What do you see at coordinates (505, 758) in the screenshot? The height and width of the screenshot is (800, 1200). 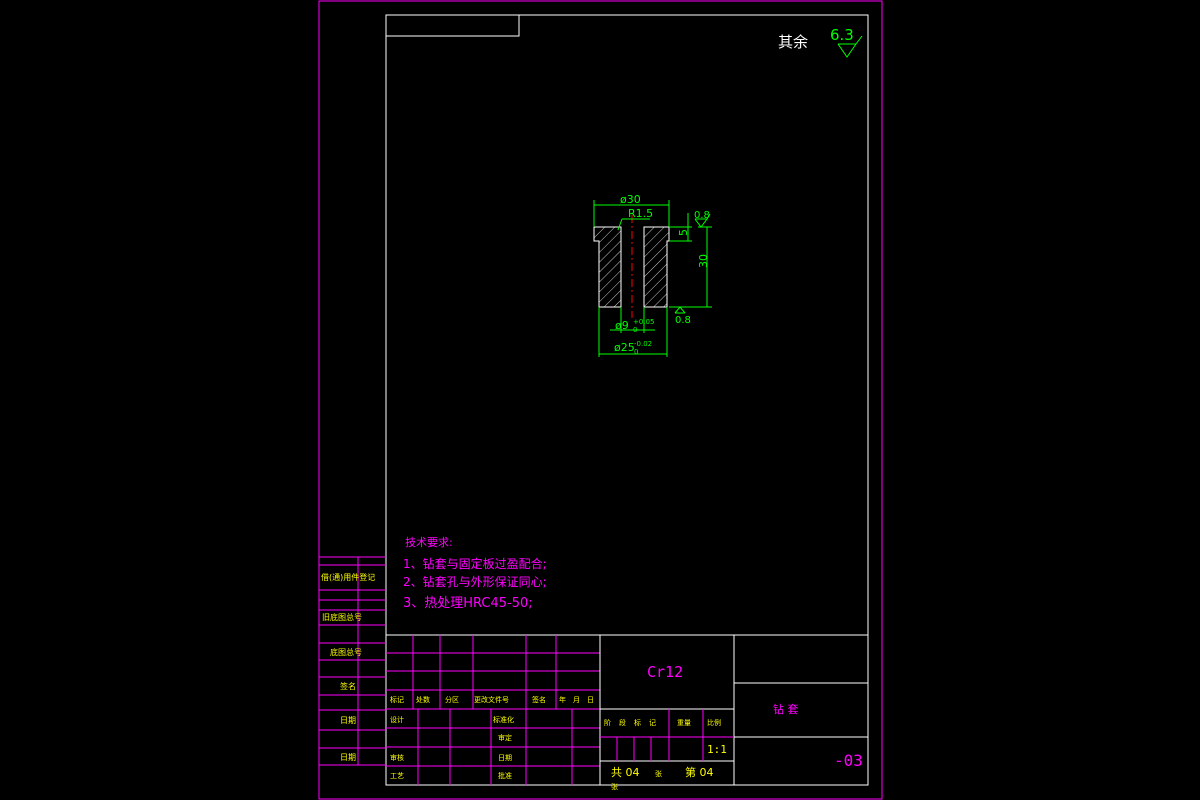 I see `sig-label-date: 日期` at bounding box center [505, 758].